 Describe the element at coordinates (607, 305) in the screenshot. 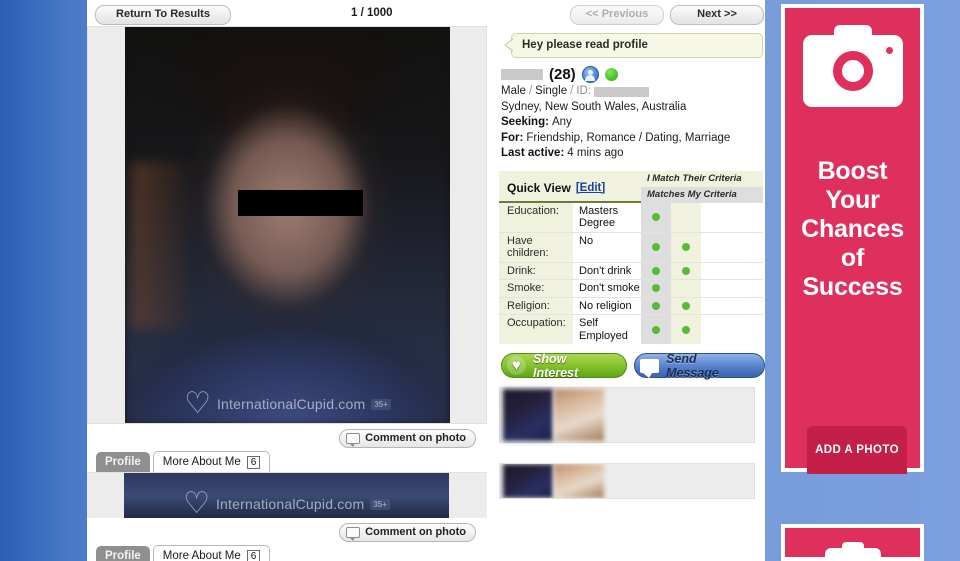

I see `quick-view-value: No religion` at that location.